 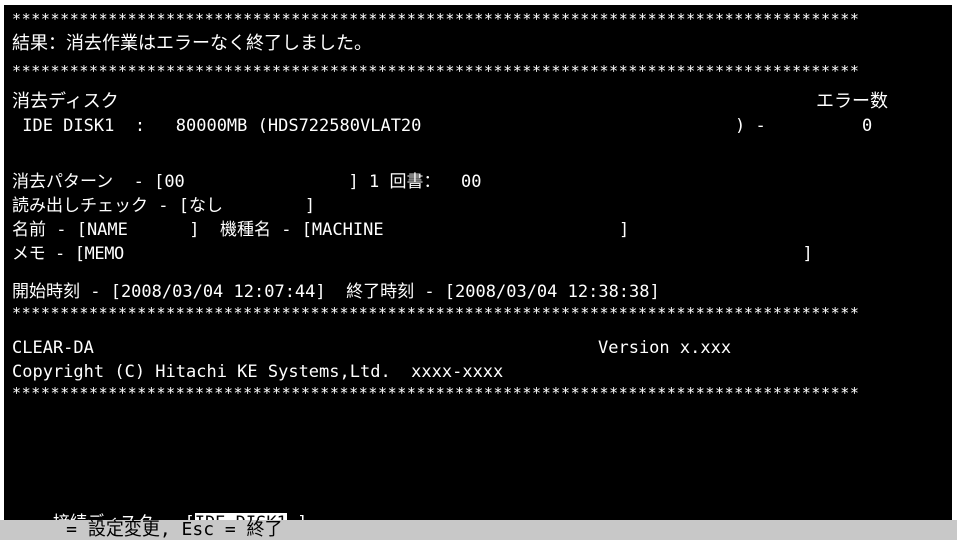 What do you see at coordinates (159, 513) in the screenshot?
I see `connected-disk-line: 接続ディスク - [IDE DISK1 ]` at bounding box center [159, 513].